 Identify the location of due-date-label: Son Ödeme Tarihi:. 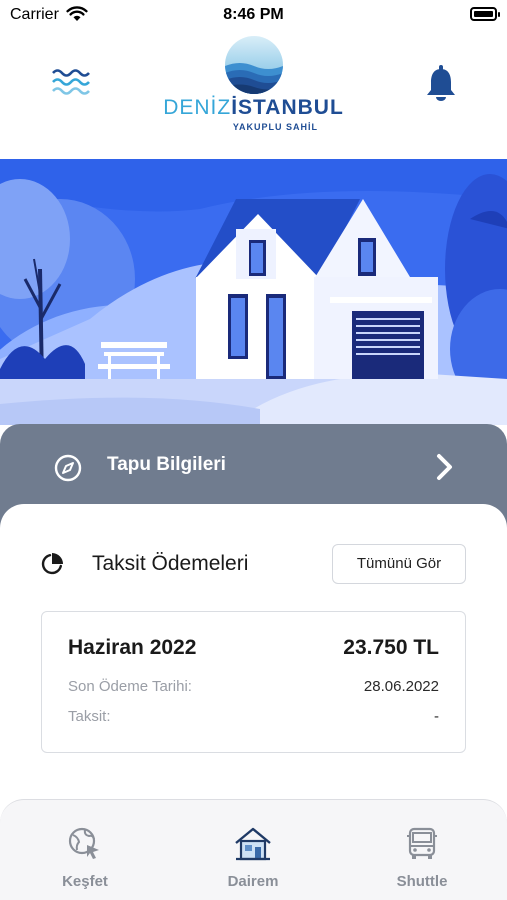
(130, 686).